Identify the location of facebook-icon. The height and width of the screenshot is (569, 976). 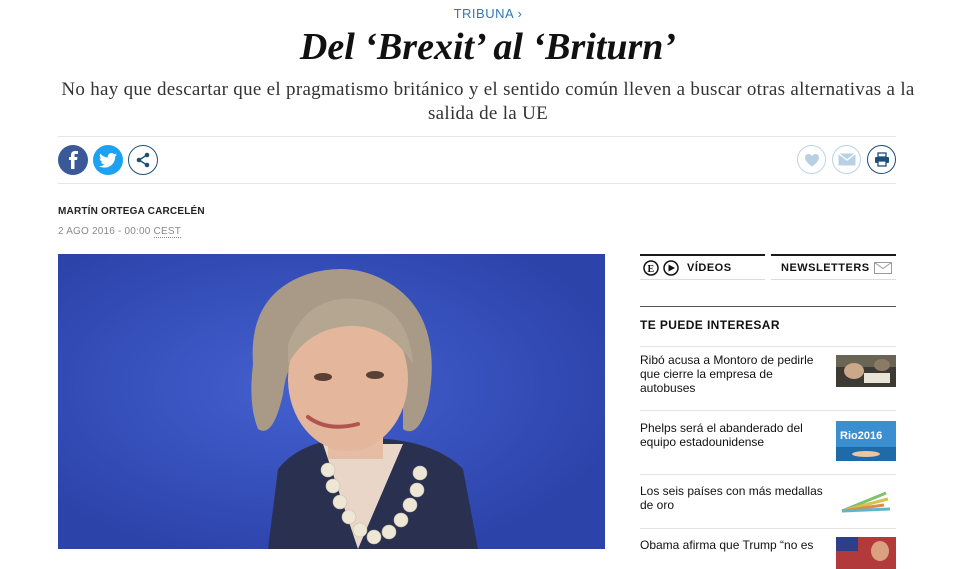
(73, 160).